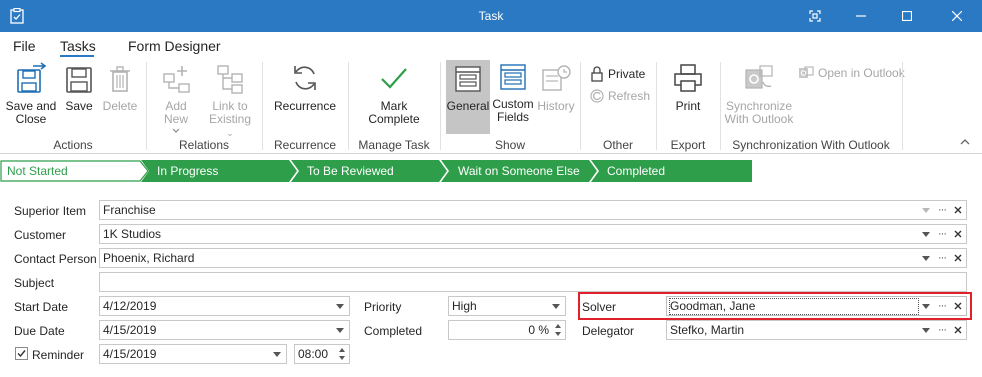 The width and height of the screenshot is (982, 377). I want to click on group-manage-task-label: Manage Task, so click(394, 145).